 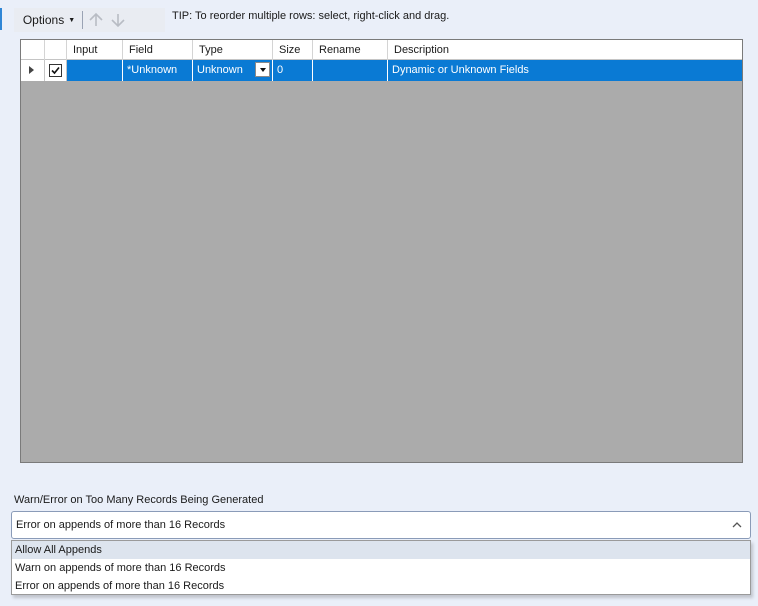 I want to click on type-dropdown-button, so click(x=262, y=69).